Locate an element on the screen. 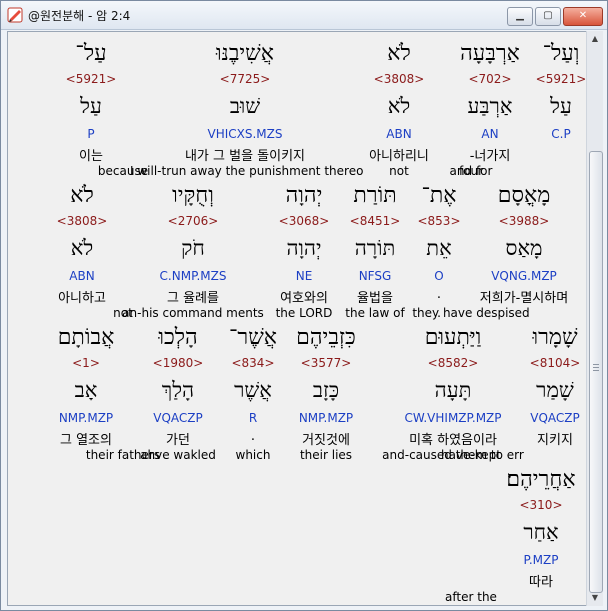 The width and height of the screenshot is (608, 611). close-button: ✕ is located at coordinates (583, 16).